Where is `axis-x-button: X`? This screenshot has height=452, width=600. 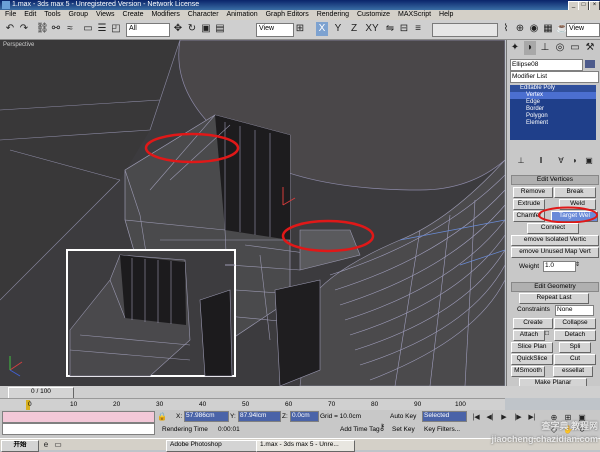 axis-x-button: X is located at coordinates (322, 29).